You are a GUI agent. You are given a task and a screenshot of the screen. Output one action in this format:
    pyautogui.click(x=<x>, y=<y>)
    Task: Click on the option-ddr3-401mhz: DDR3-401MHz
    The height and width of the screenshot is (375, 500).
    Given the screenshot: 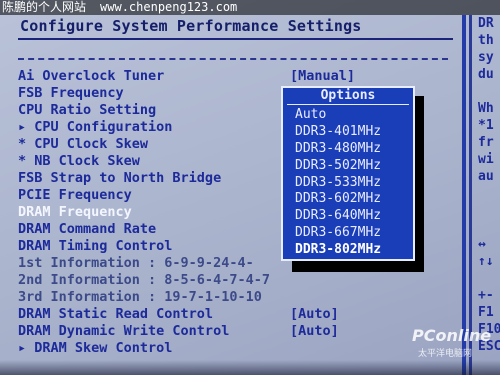 What is the action you would take?
    pyautogui.click(x=338, y=131)
    